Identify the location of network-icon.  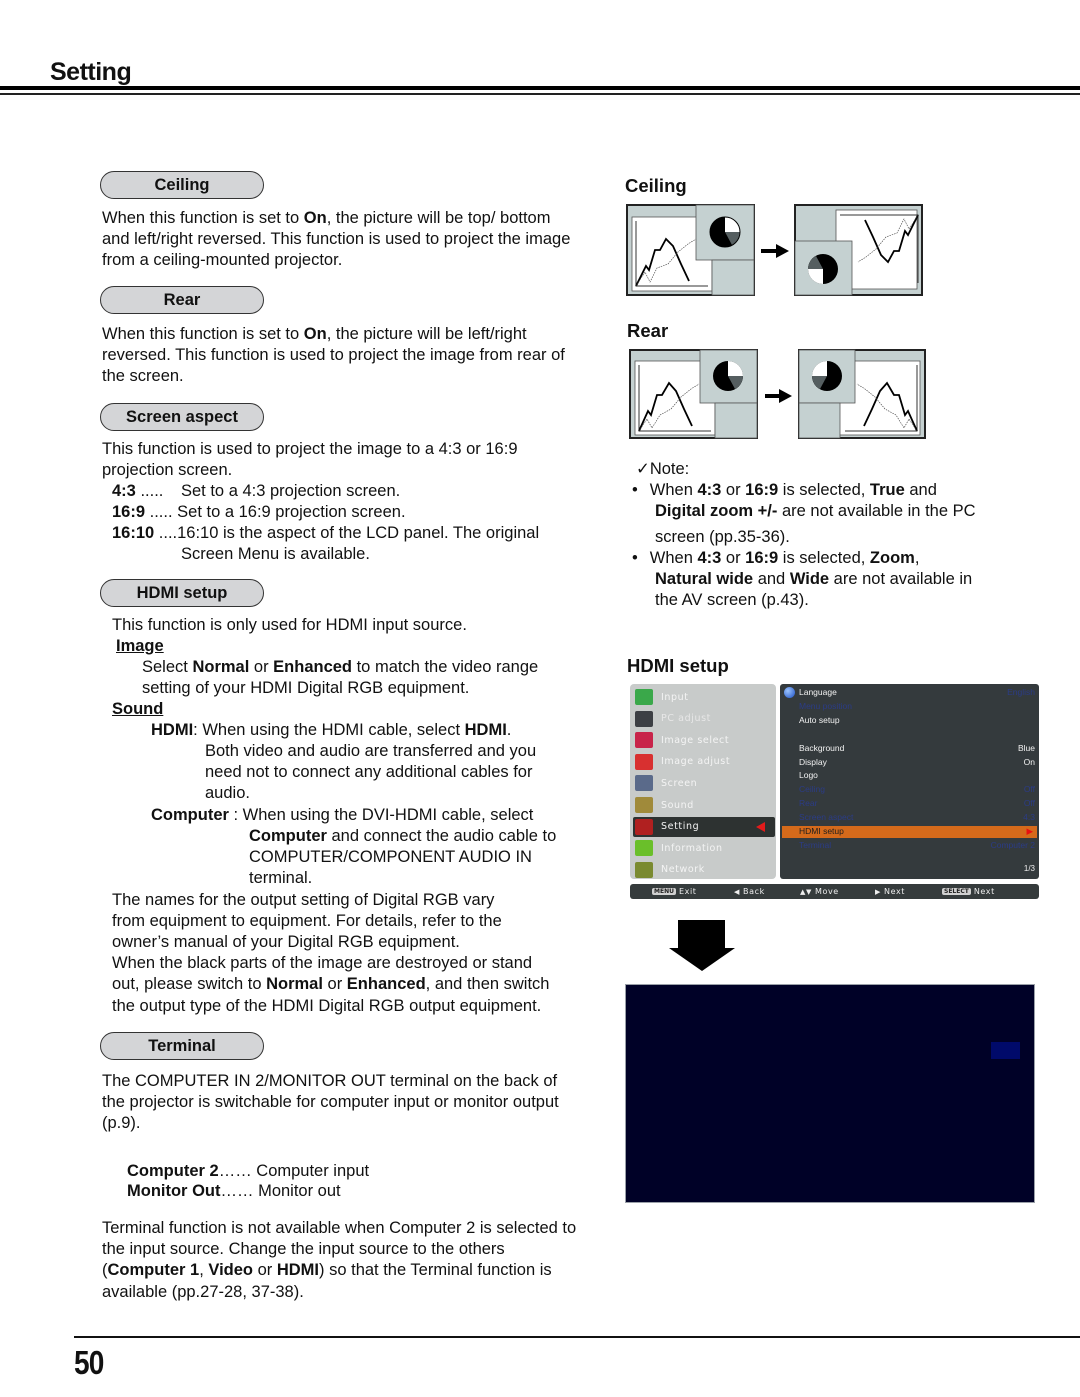
(644, 869).